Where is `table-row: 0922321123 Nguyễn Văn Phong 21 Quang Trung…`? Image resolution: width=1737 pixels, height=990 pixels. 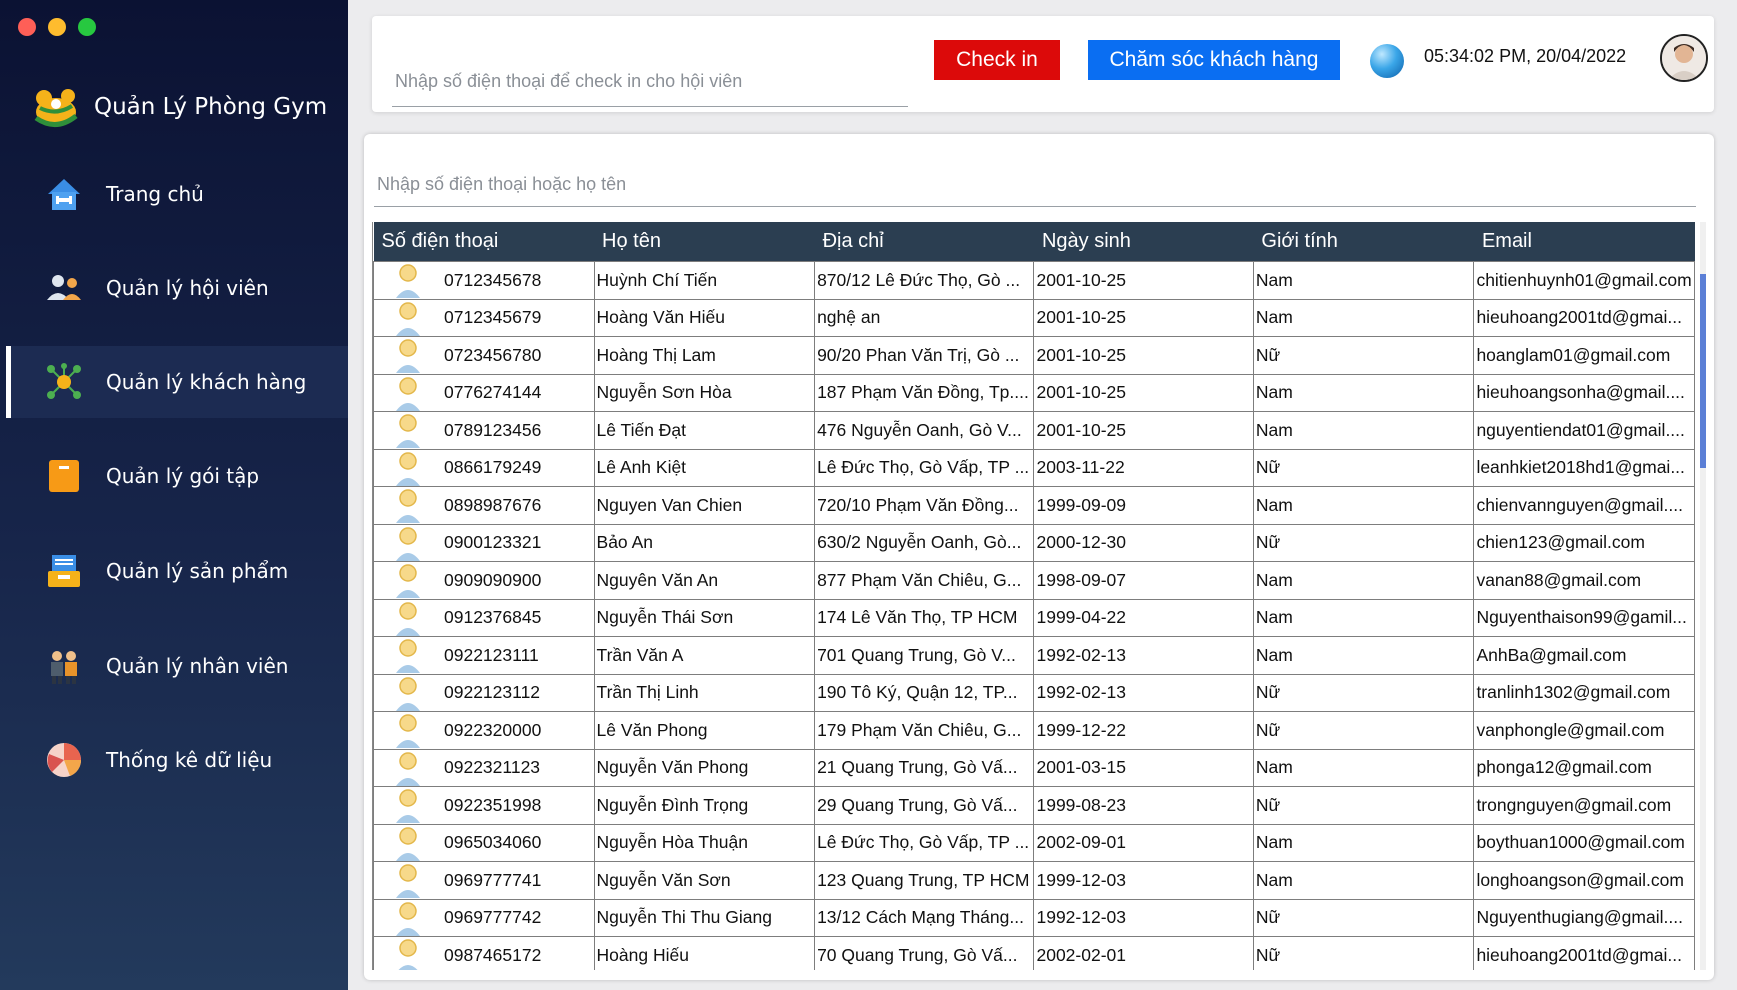
table-row: 0922321123 Nguyễn Văn Phong 21 Quang Trung… is located at coordinates (1034, 767).